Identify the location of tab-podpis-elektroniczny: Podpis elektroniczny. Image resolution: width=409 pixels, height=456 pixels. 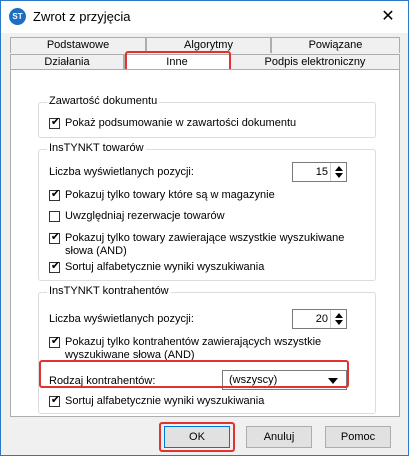
(315, 62).